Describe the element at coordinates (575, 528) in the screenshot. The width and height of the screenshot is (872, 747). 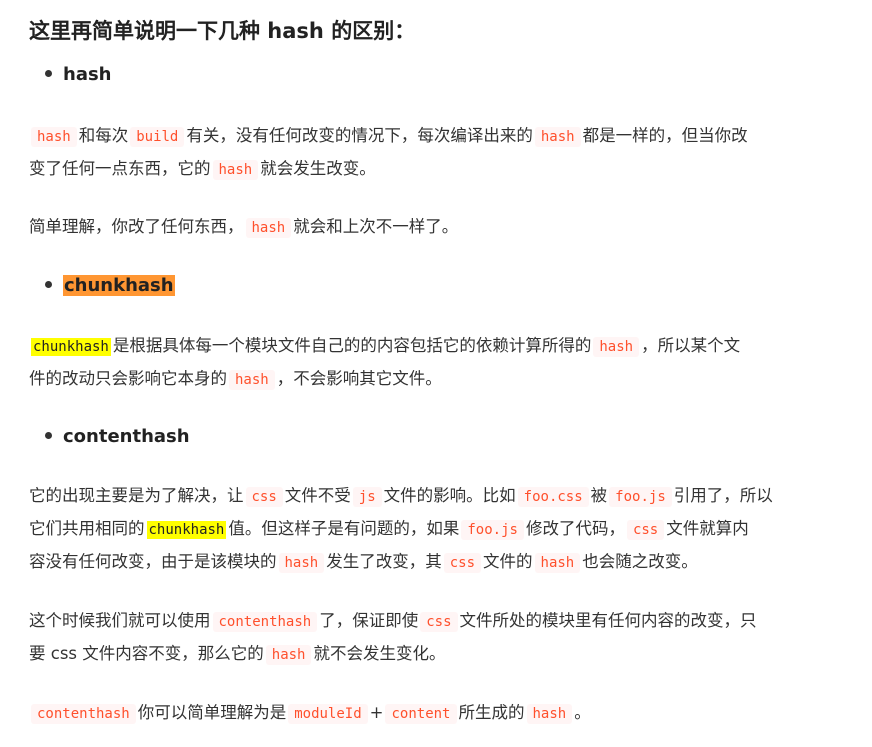
I see `text-run: 修改了代码，` at that location.